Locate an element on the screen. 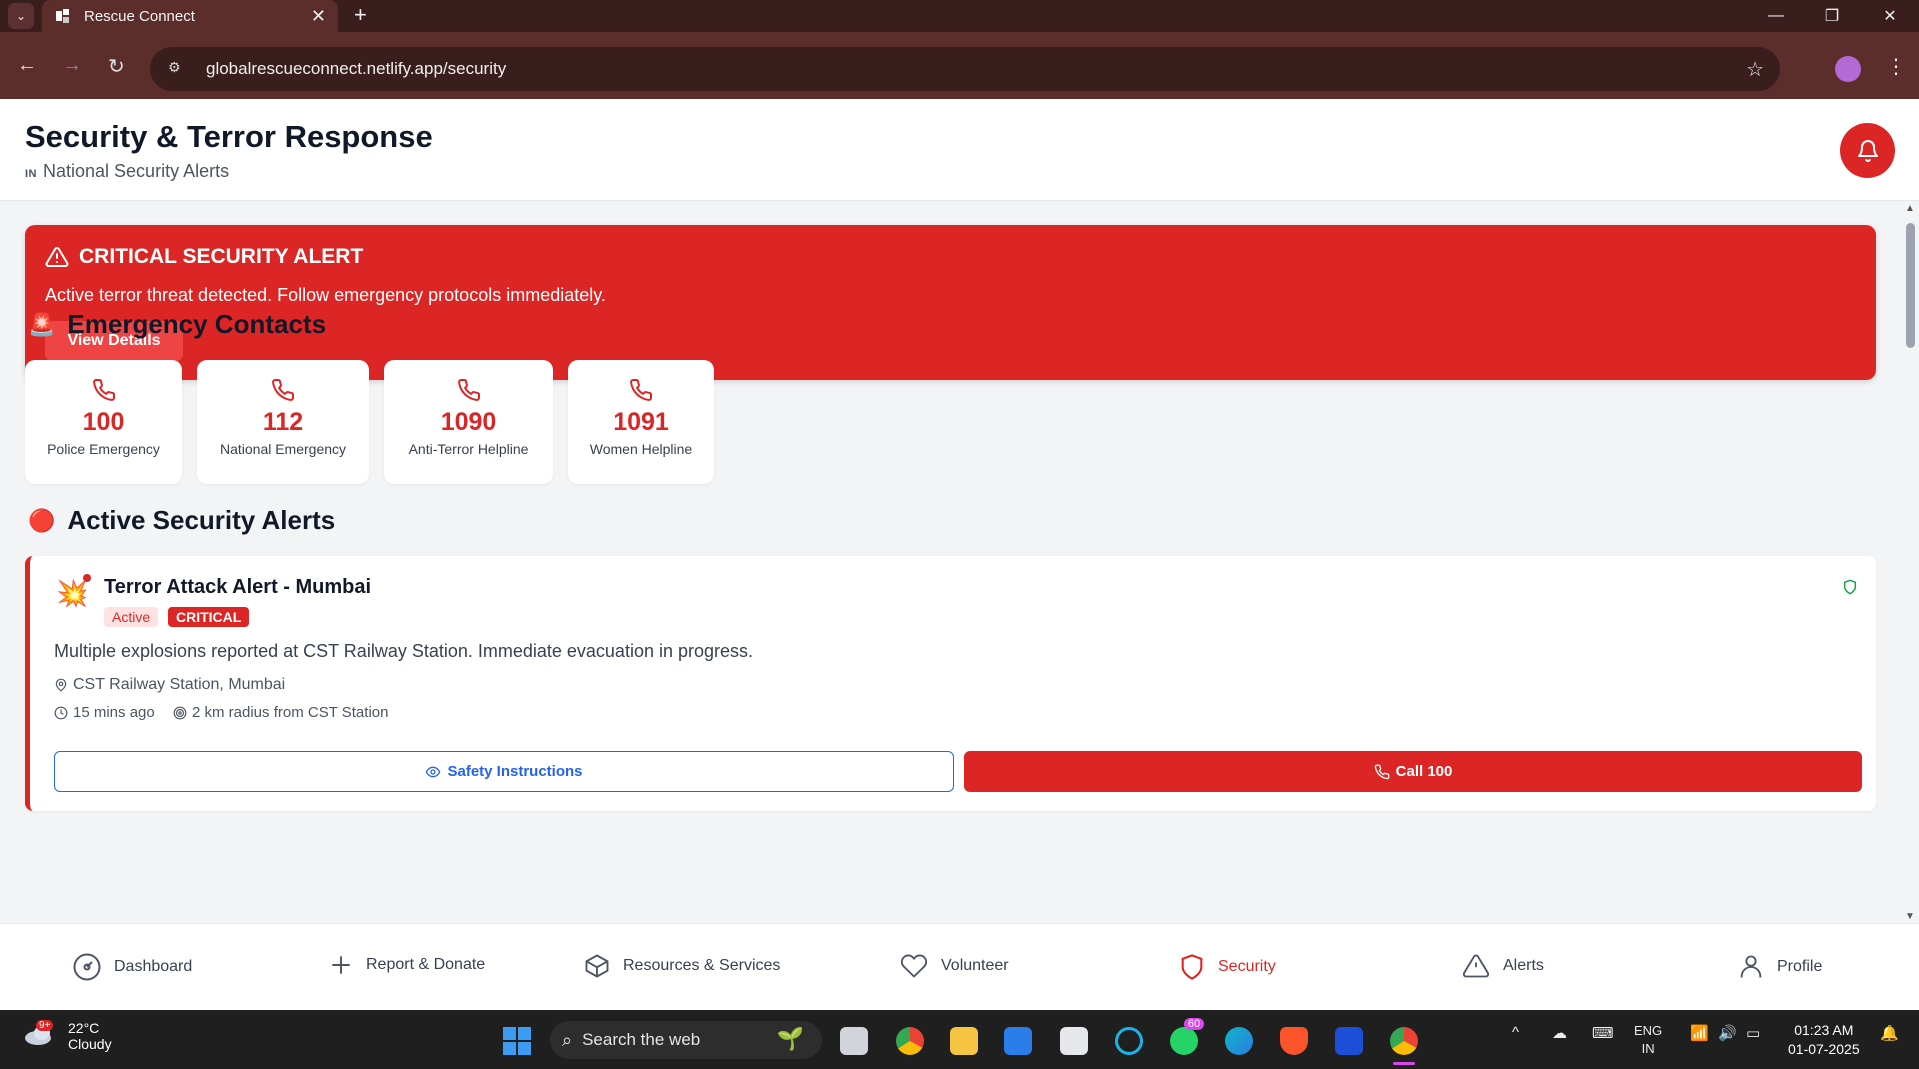  browser-tab-rescue-connect: Rescue Connect ✕ is located at coordinates (190, 16).